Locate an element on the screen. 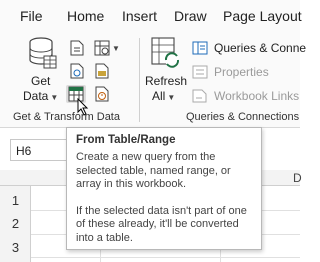 The width and height of the screenshot is (320, 262). document-icon is located at coordinates (77, 48).